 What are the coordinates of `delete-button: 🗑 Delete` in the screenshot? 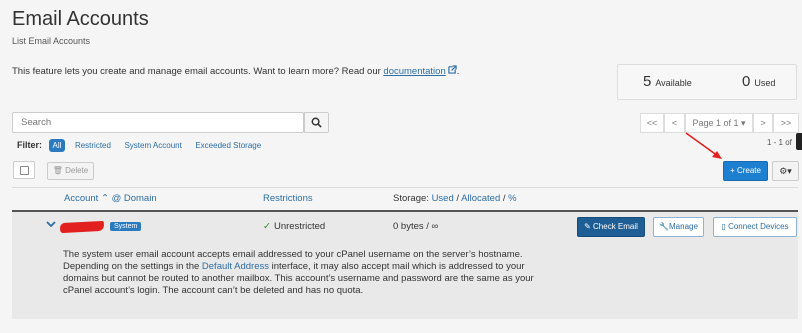 It's located at (70, 171).